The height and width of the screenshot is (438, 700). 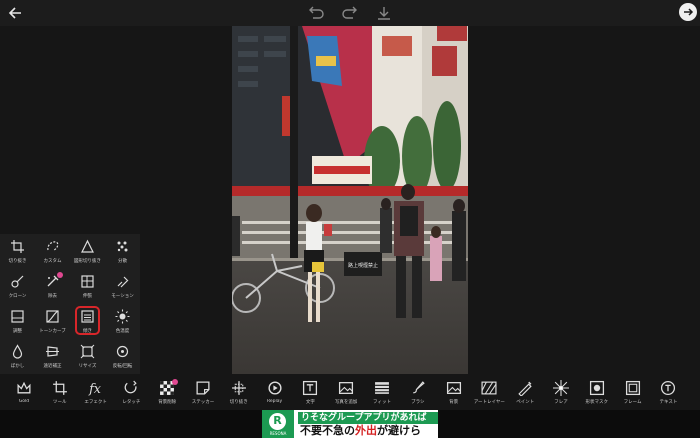 I want to click on crown-icon, so click(x=24, y=387).